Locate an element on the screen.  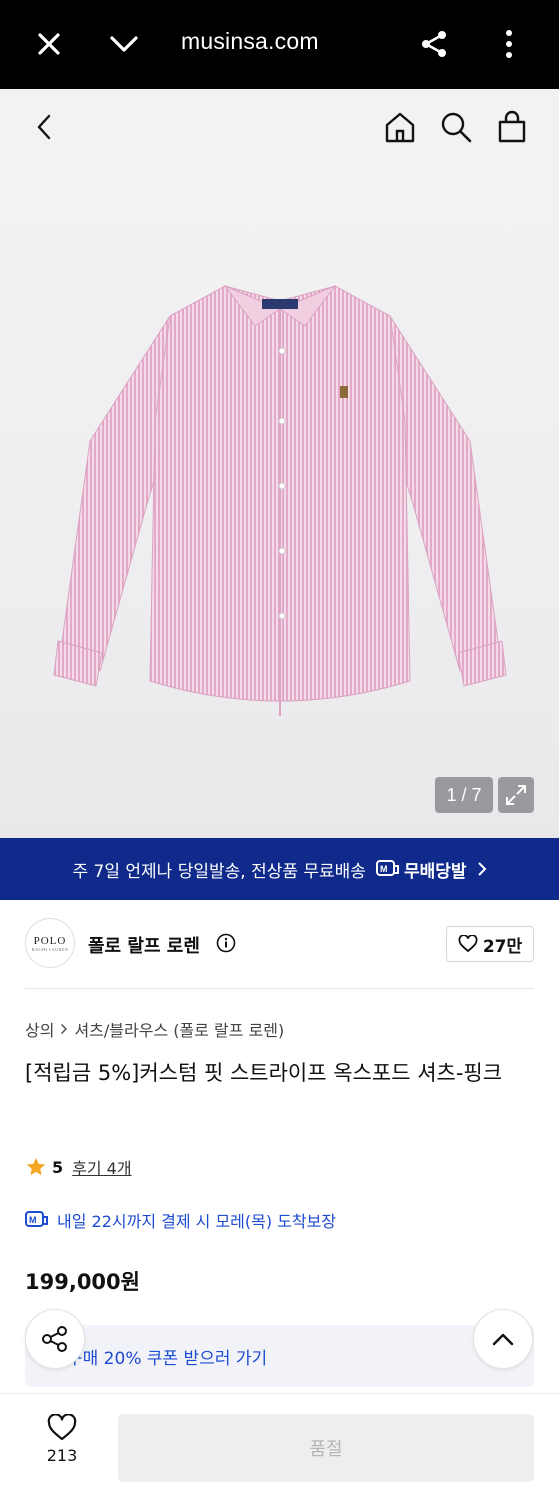
back-icon is located at coordinates (44, 127).